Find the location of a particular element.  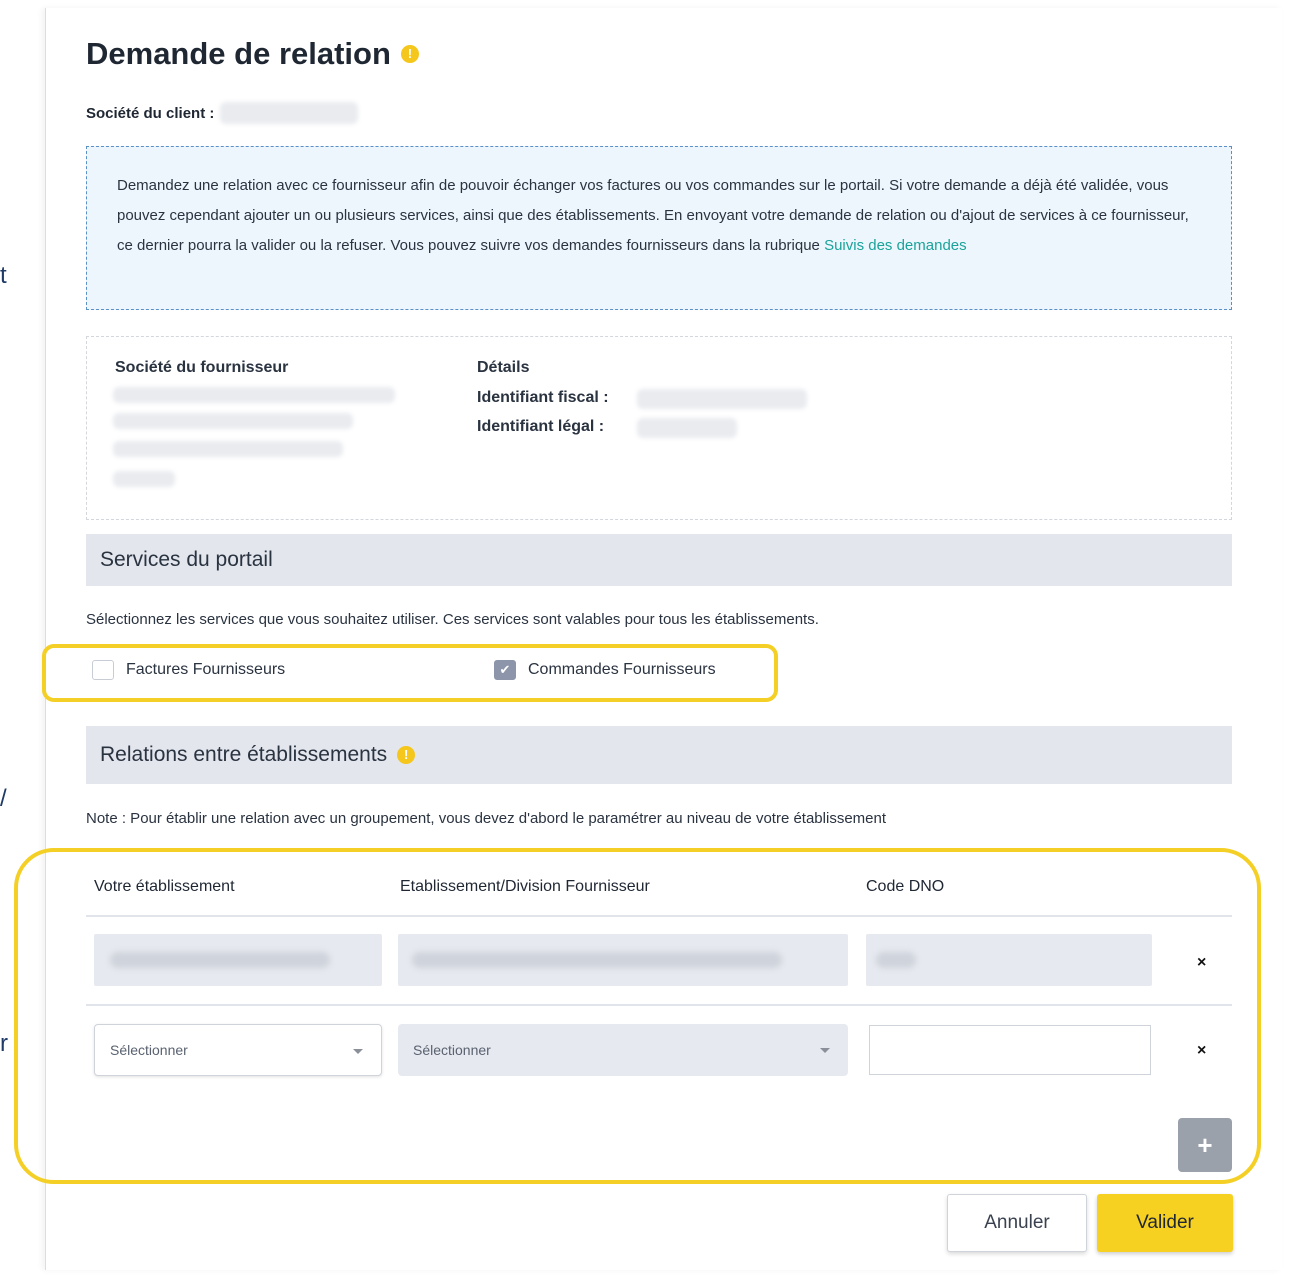

code-dno-field-redacted is located at coordinates (1009, 960).